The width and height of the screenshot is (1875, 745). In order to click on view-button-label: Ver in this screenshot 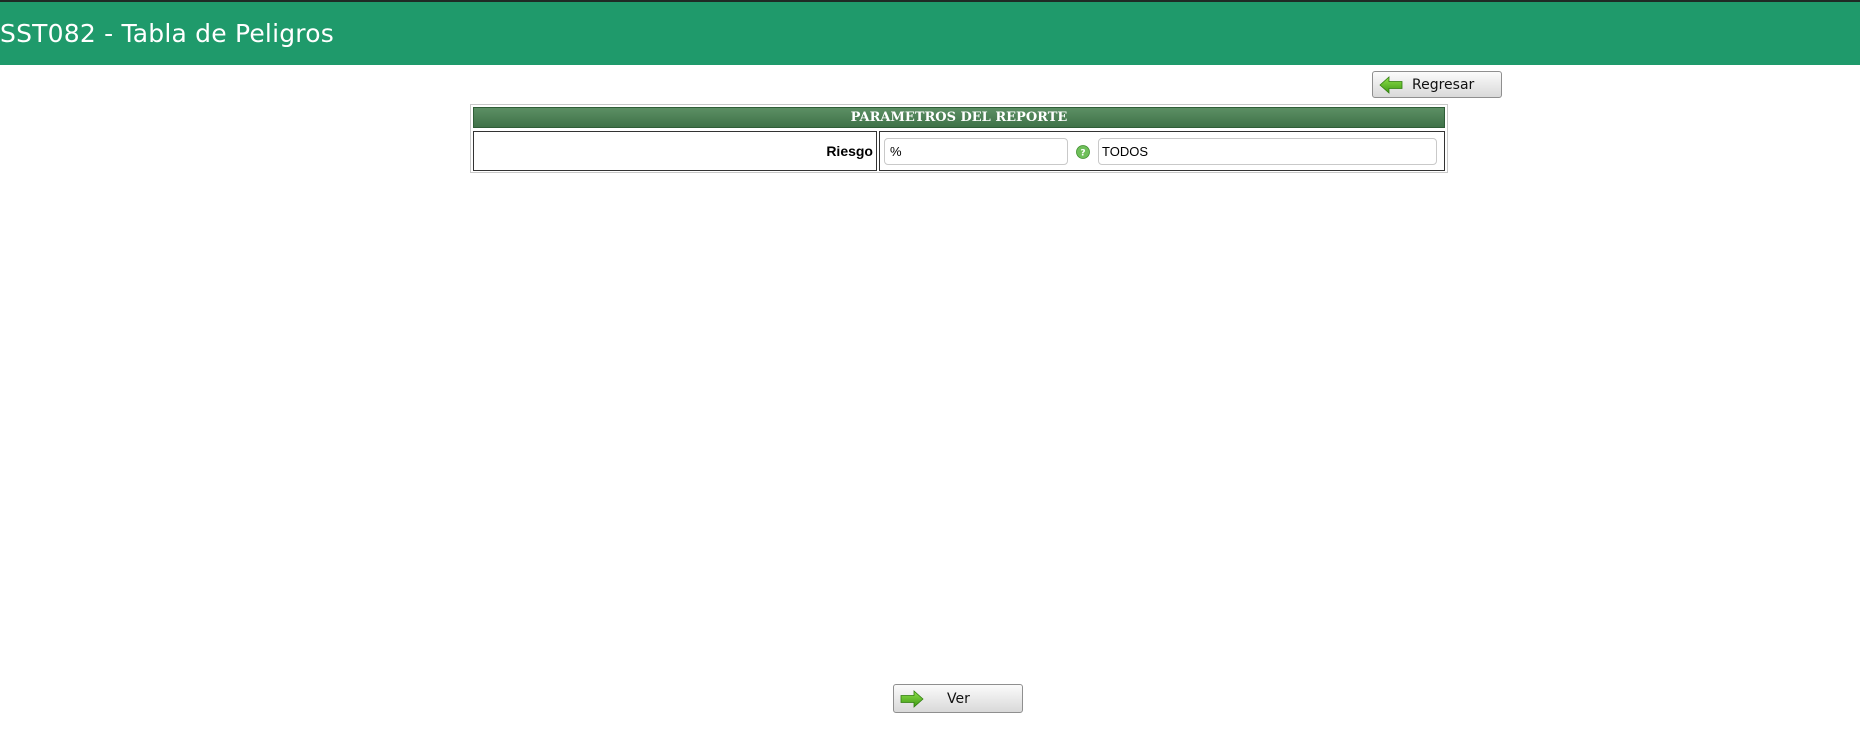, I will do `click(958, 698)`.